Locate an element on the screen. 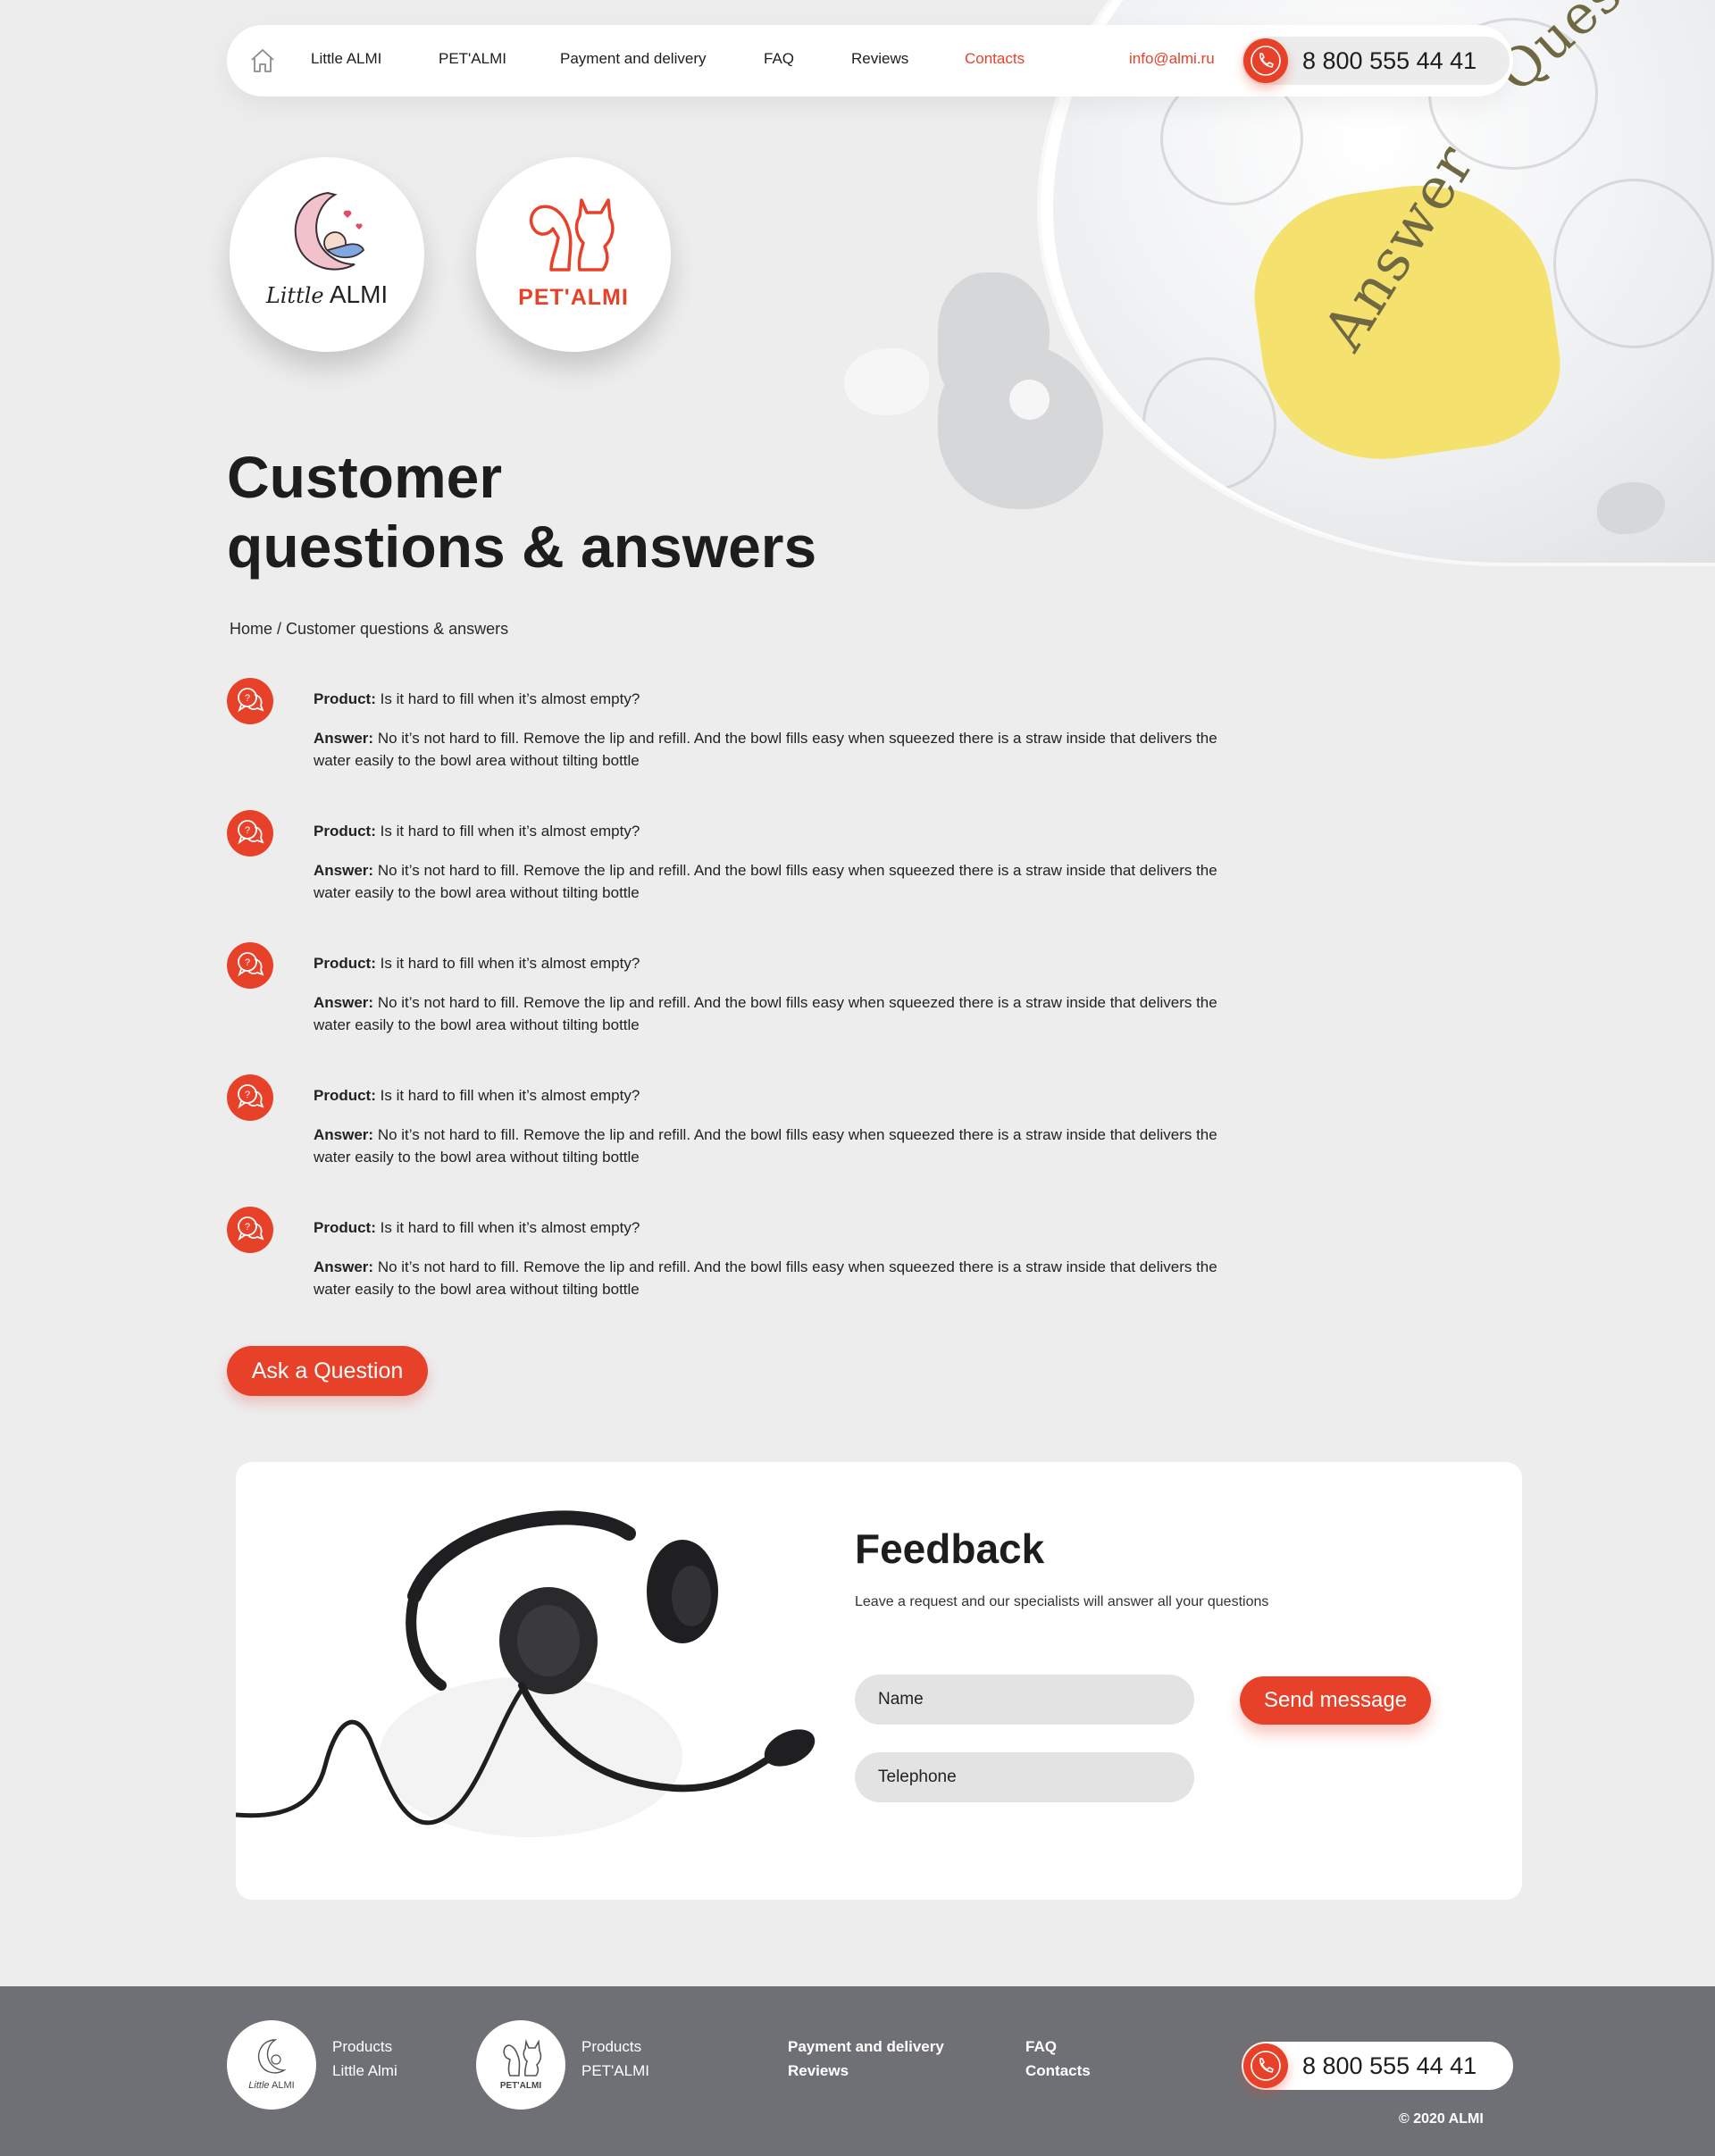 The image size is (1715, 2156). home-icon is located at coordinates (262, 60).